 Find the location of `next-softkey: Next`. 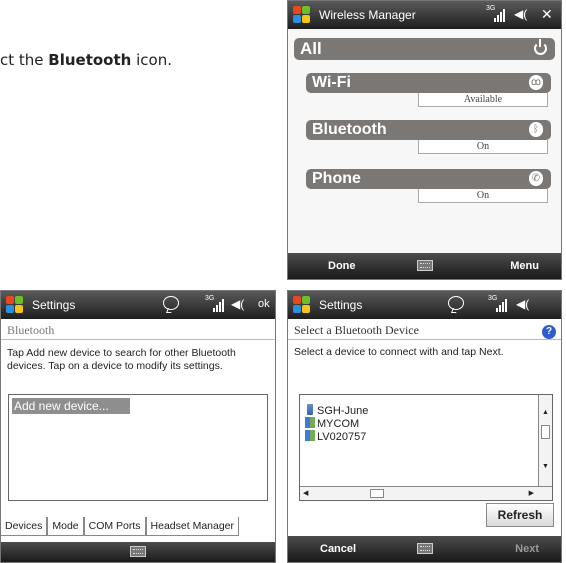

next-softkey: Next is located at coordinates (527, 549).